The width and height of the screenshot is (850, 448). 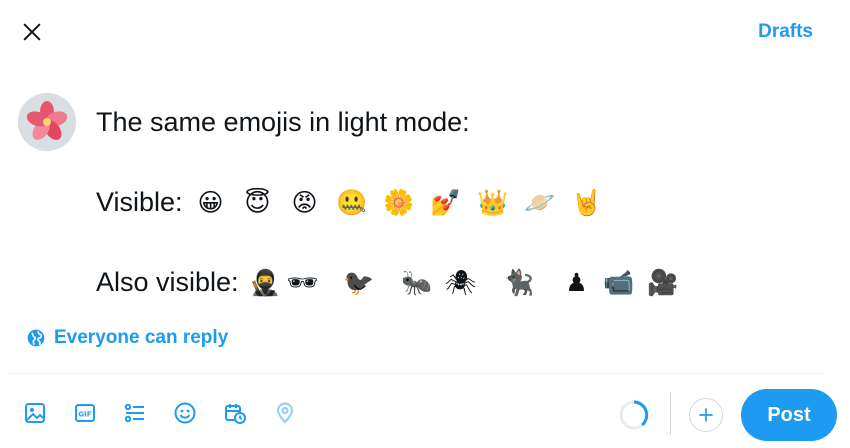 What do you see at coordinates (257, 202) in the screenshot?
I see `halo-face-icon: 😇` at bounding box center [257, 202].